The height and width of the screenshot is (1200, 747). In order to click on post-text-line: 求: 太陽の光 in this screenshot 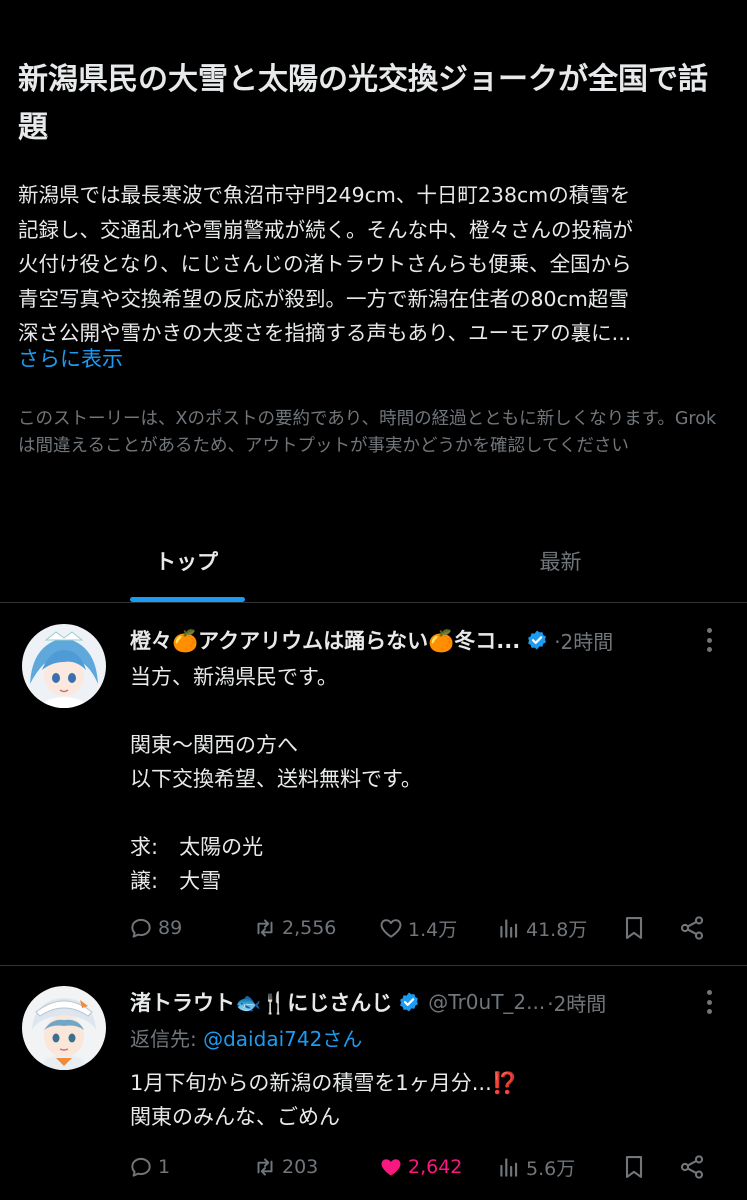, I will do `click(197, 847)`.